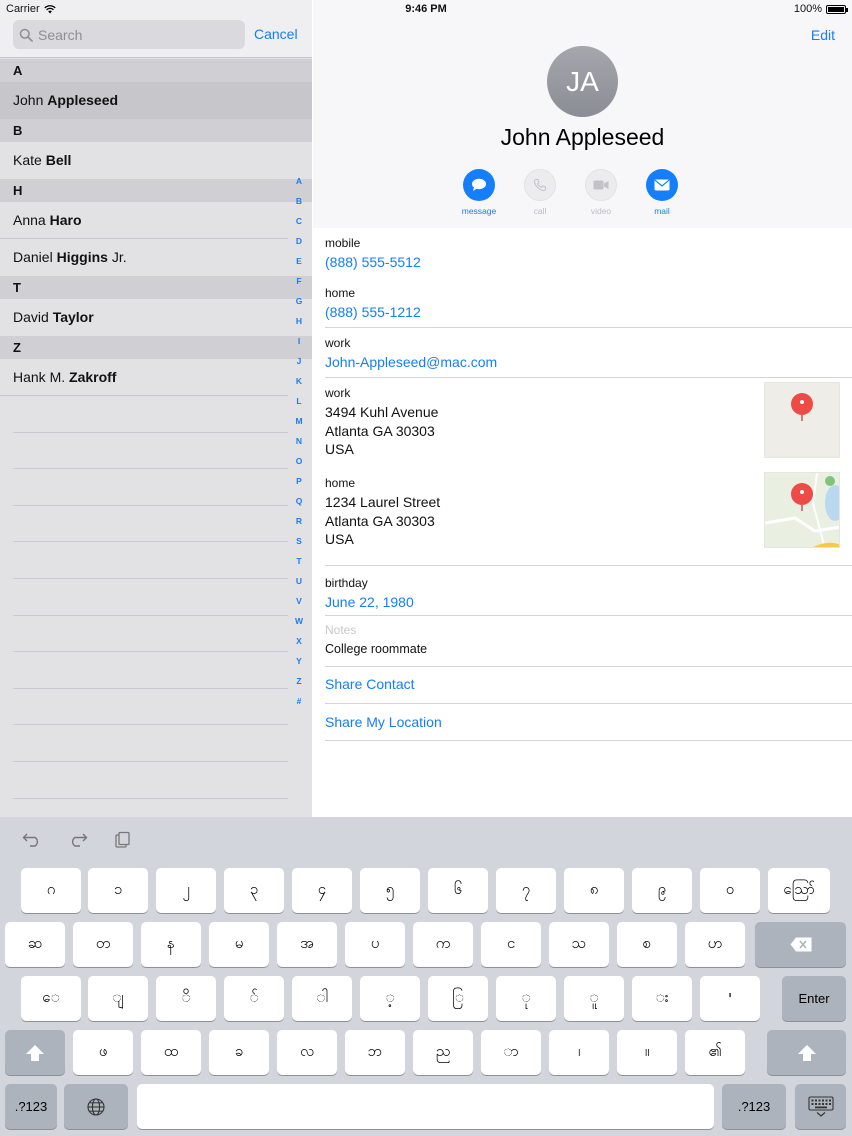 This screenshot has width=852, height=1136. I want to click on video-button: video, so click(601, 192).